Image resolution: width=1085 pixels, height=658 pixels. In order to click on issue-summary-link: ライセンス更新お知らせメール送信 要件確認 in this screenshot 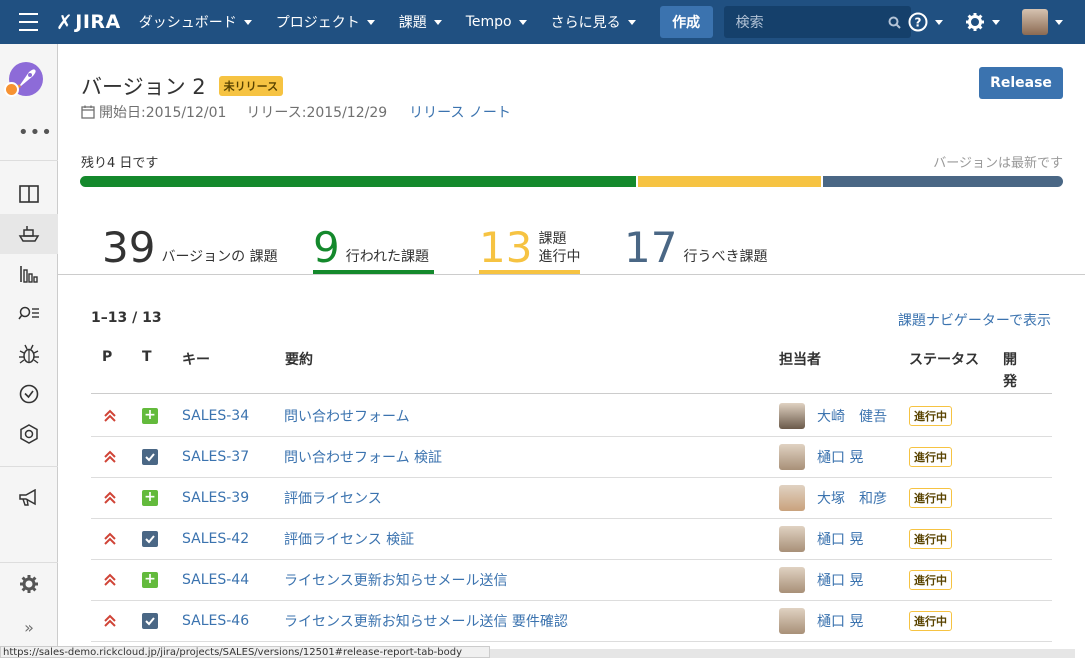, I will do `click(426, 621)`.